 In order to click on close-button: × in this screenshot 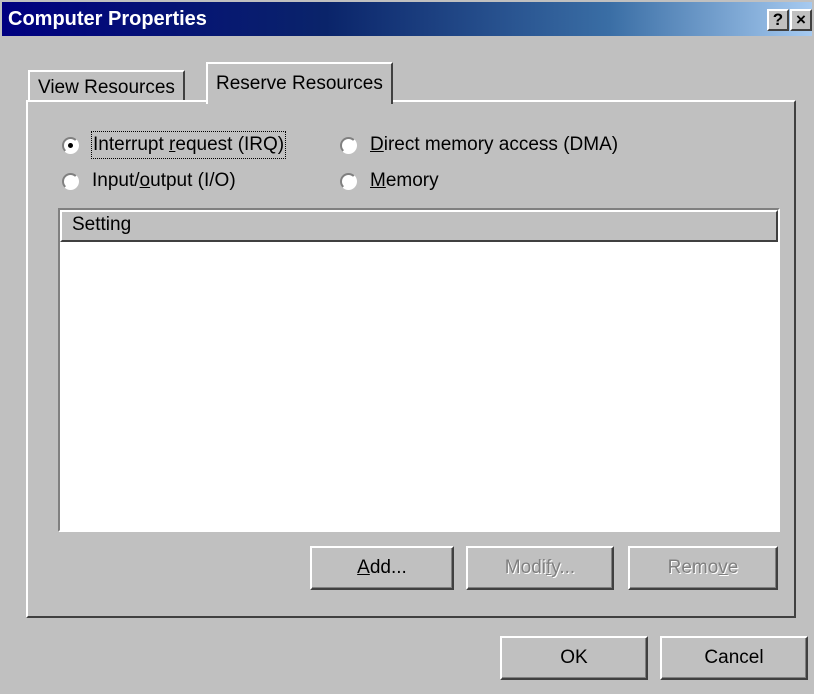, I will do `click(801, 20)`.